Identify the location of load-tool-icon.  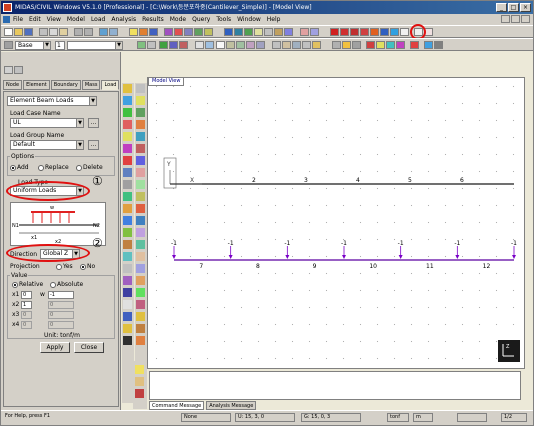
(127, 160).